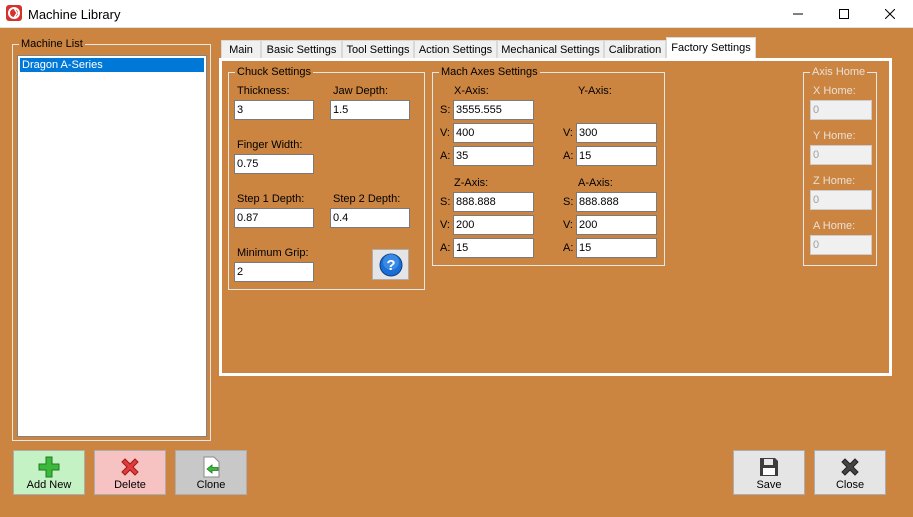 The image size is (913, 517). I want to click on close-x-icon, so click(850, 467).